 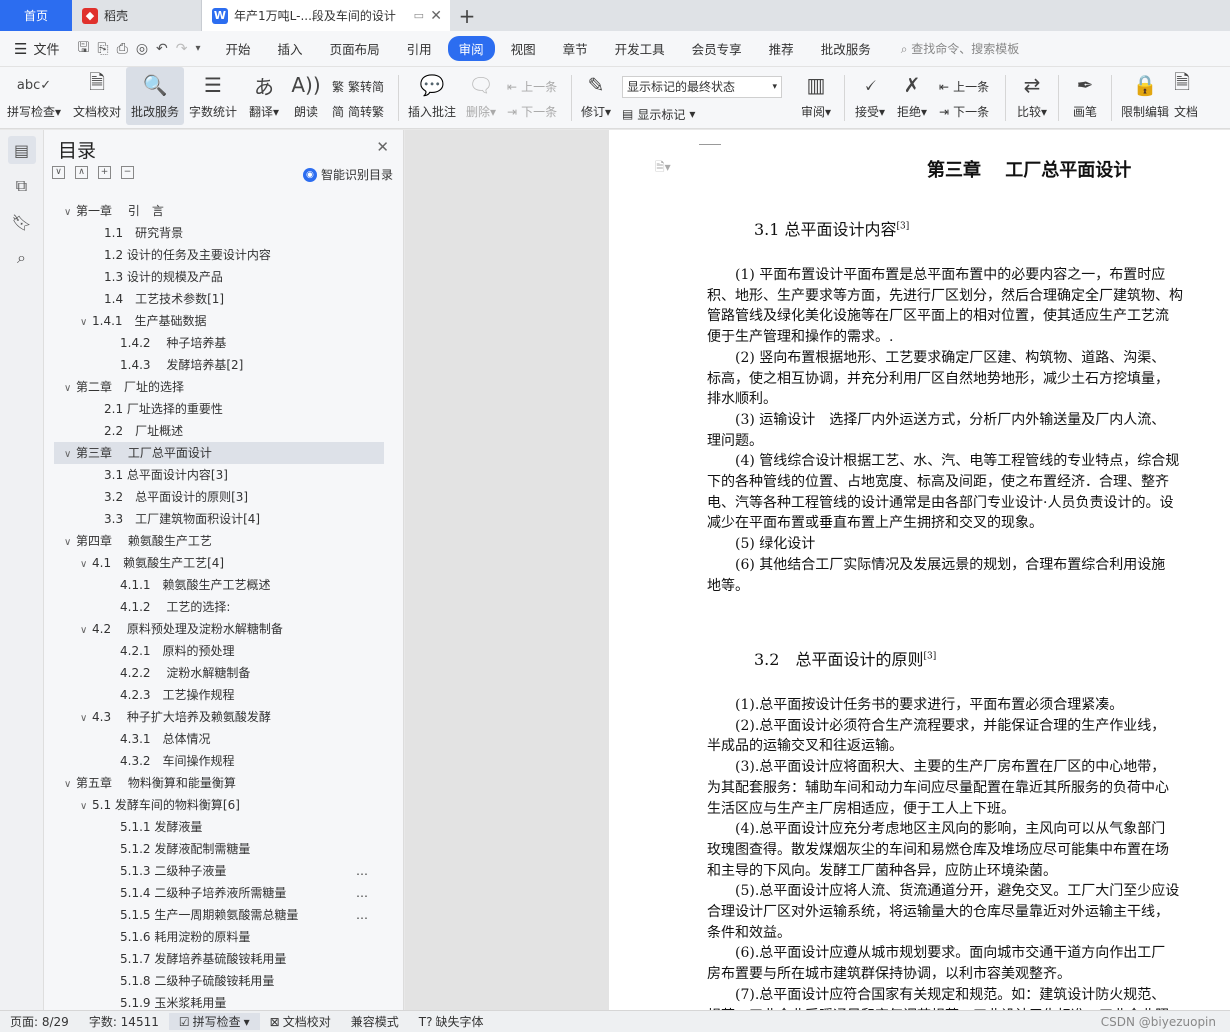 What do you see at coordinates (663, 168) in the screenshot?
I see `document-menu-icon: 🗎▾` at bounding box center [663, 168].